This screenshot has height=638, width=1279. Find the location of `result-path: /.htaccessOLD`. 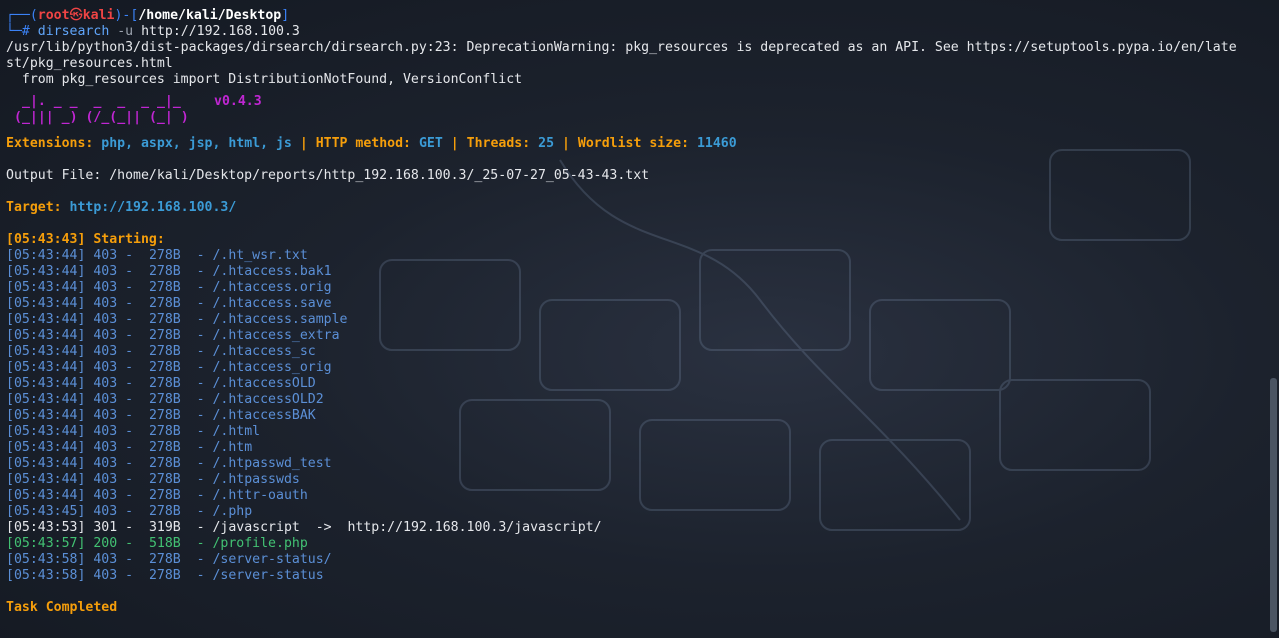

result-path: /.htaccessOLD is located at coordinates (264, 383).